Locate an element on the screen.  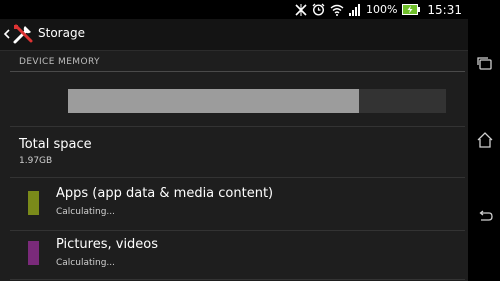
battery-charging-icon is located at coordinates (411, 9).